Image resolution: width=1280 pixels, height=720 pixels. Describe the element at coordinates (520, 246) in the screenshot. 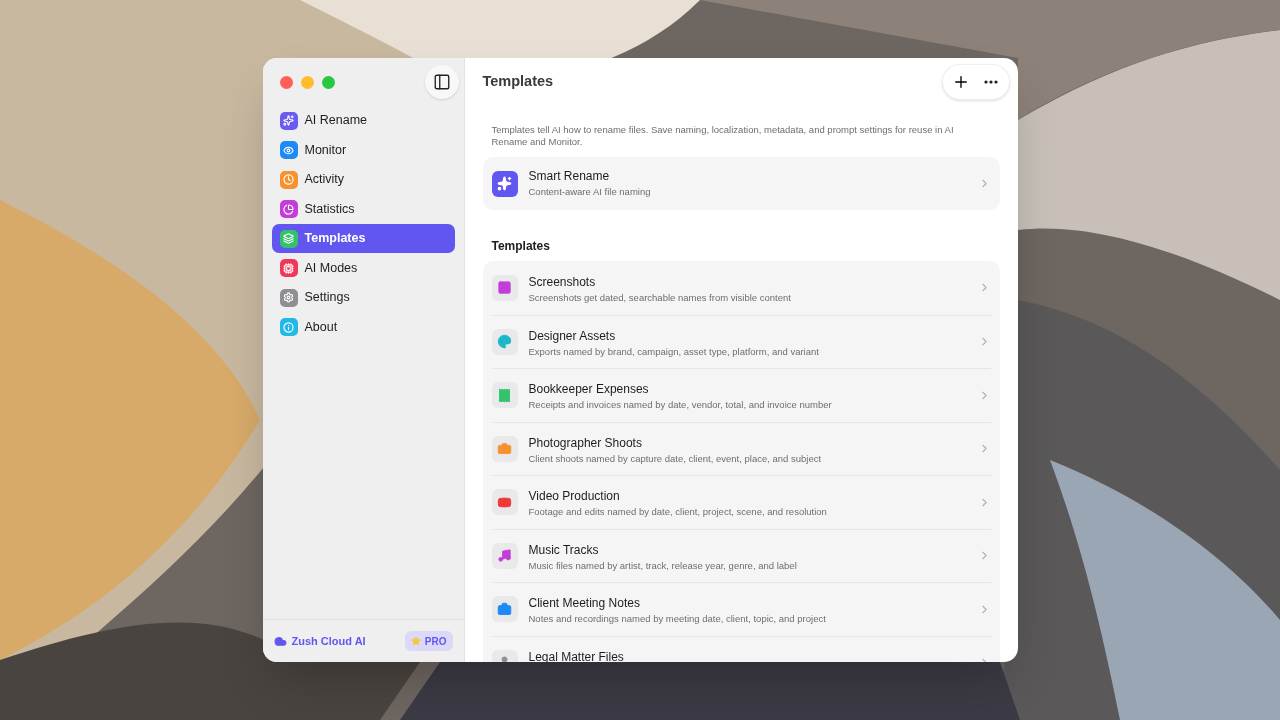

I see `section-heading: Templates` at that location.